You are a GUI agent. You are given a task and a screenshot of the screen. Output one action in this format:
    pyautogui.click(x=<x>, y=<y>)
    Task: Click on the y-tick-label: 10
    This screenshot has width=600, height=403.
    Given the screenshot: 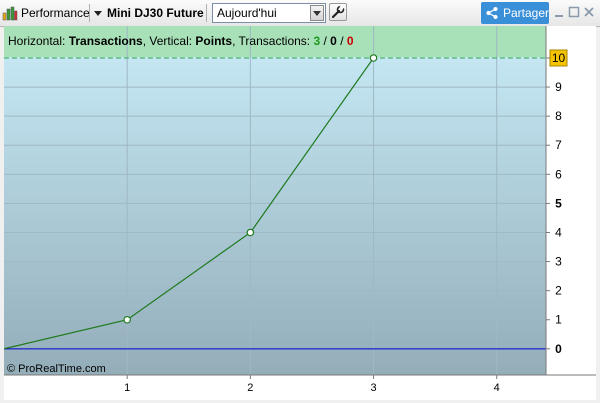 What is the action you would take?
    pyautogui.click(x=559, y=58)
    